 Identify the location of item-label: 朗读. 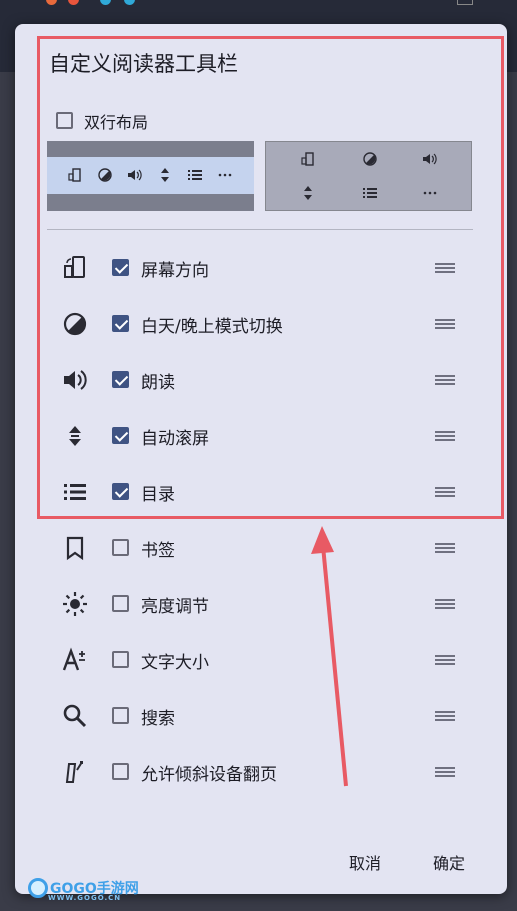
(158, 383).